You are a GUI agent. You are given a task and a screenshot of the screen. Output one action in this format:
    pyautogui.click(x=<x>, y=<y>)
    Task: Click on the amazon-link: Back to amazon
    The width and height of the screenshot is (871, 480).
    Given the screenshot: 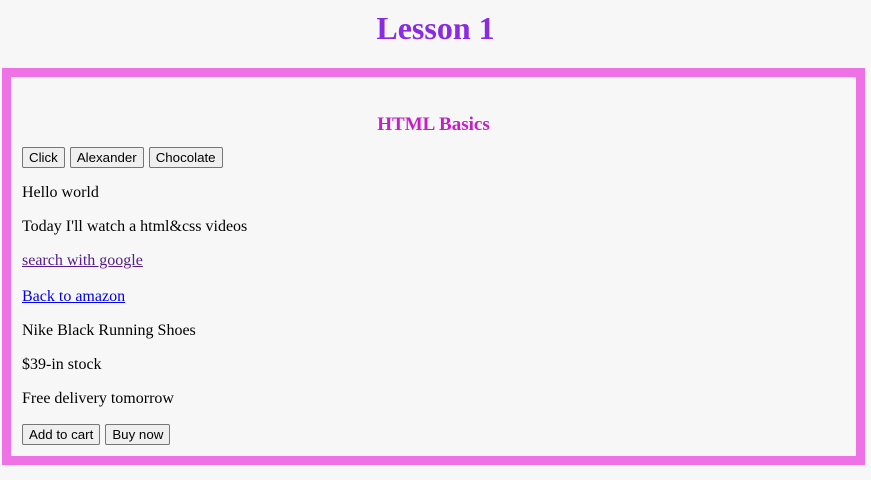 What is the action you would take?
    pyautogui.click(x=73, y=296)
    